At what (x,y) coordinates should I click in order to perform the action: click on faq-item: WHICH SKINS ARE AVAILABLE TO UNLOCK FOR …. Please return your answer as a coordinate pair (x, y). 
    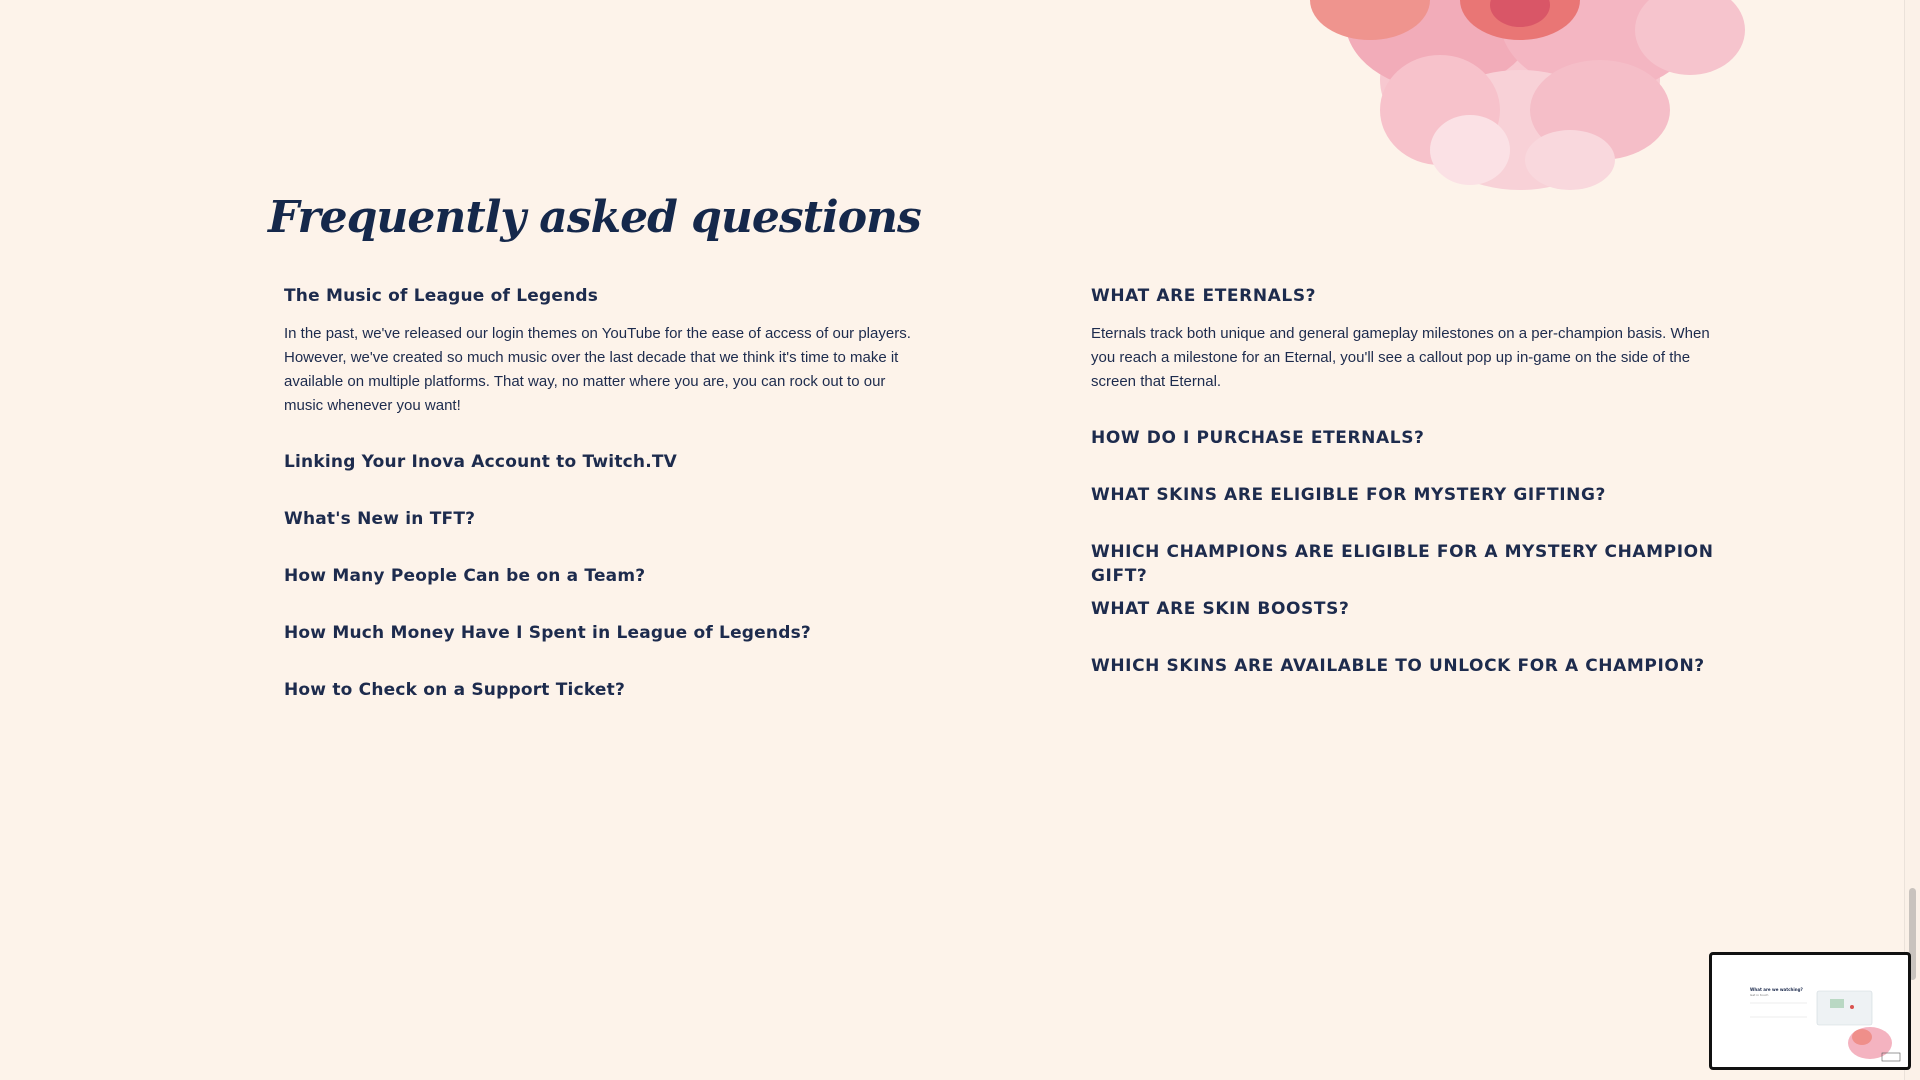
    Looking at the image, I should click on (1406, 682).